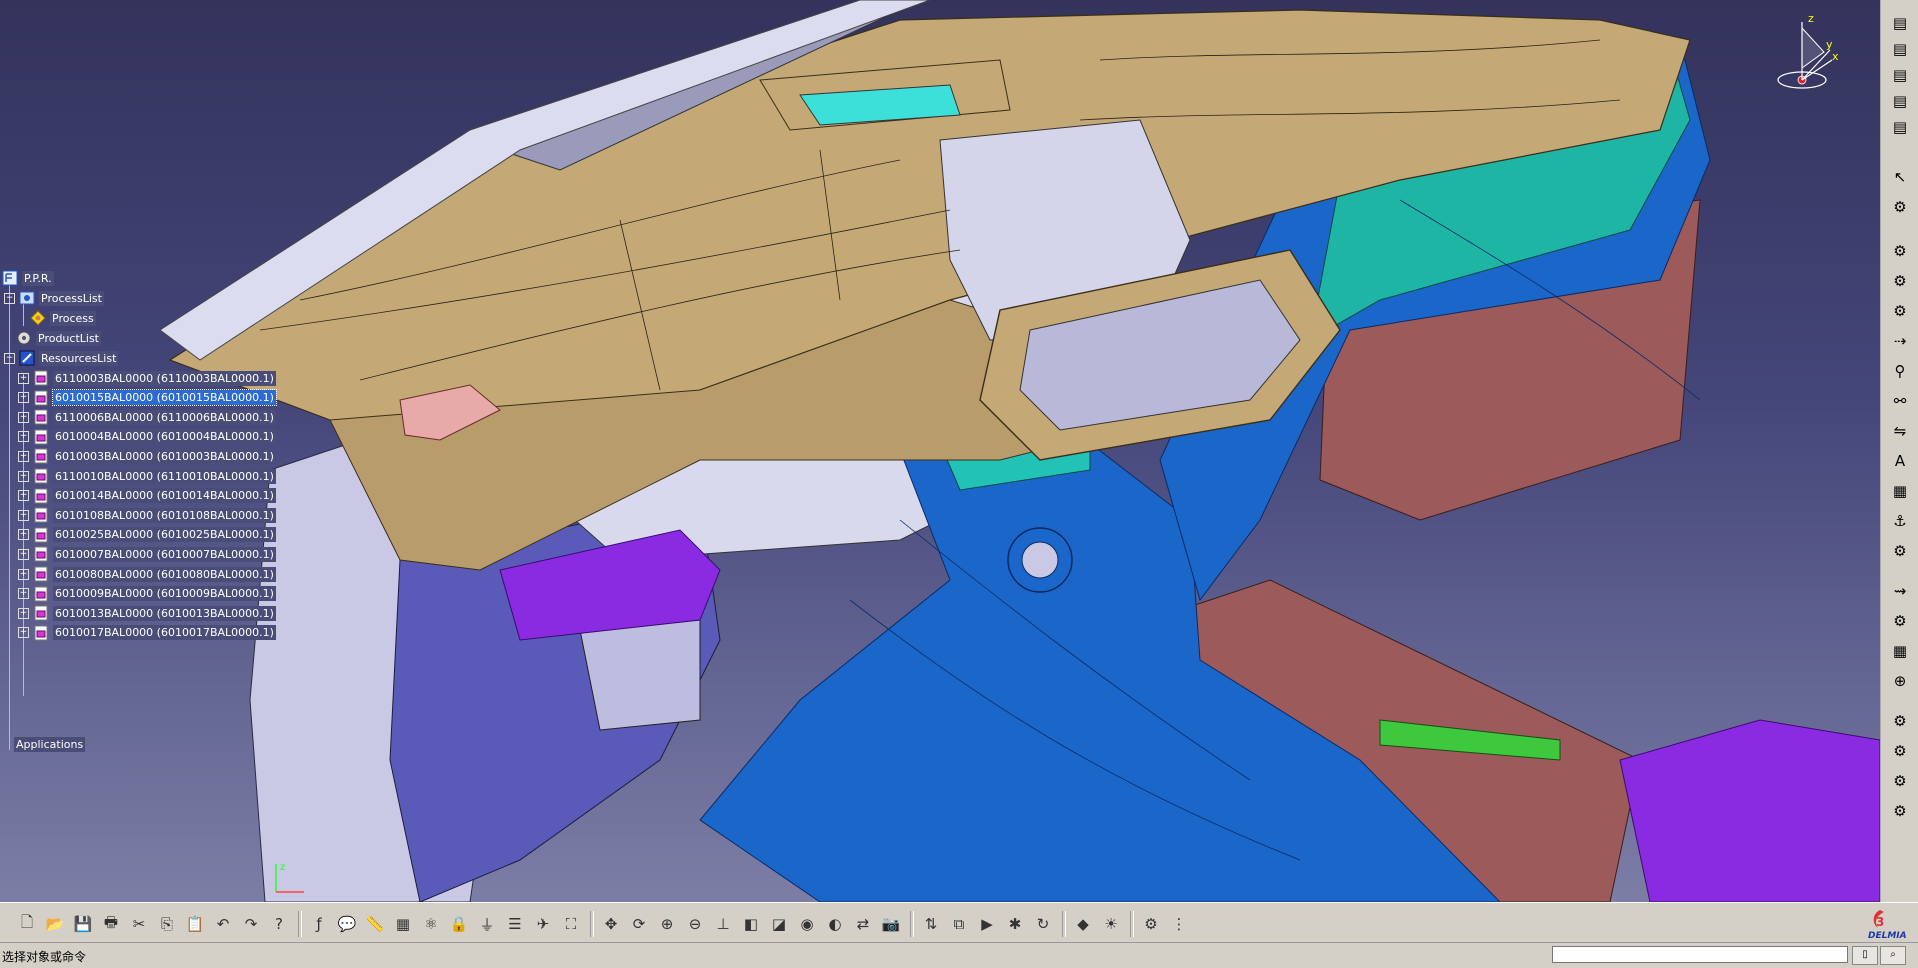  Describe the element at coordinates (1179, 924) in the screenshot. I see `network-icon: ⋮` at that location.